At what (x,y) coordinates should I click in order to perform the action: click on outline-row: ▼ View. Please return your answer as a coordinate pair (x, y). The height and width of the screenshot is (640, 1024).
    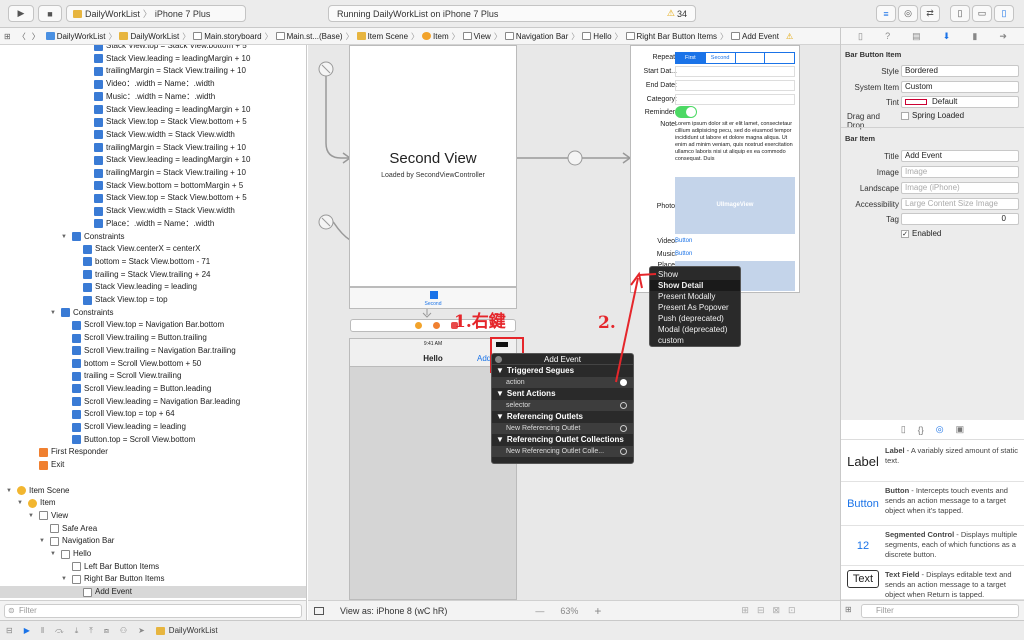
    Looking at the image, I should click on (34, 516).